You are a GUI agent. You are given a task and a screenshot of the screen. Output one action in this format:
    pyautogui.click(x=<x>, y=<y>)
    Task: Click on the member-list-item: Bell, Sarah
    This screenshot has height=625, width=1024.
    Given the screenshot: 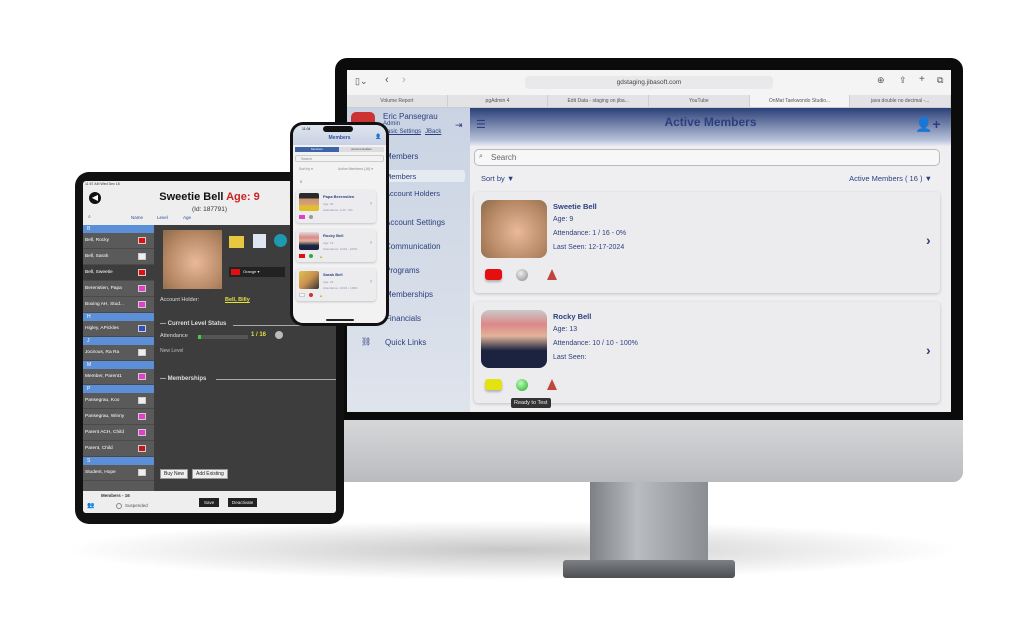 What is the action you would take?
    pyautogui.click(x=118, y=257)
    